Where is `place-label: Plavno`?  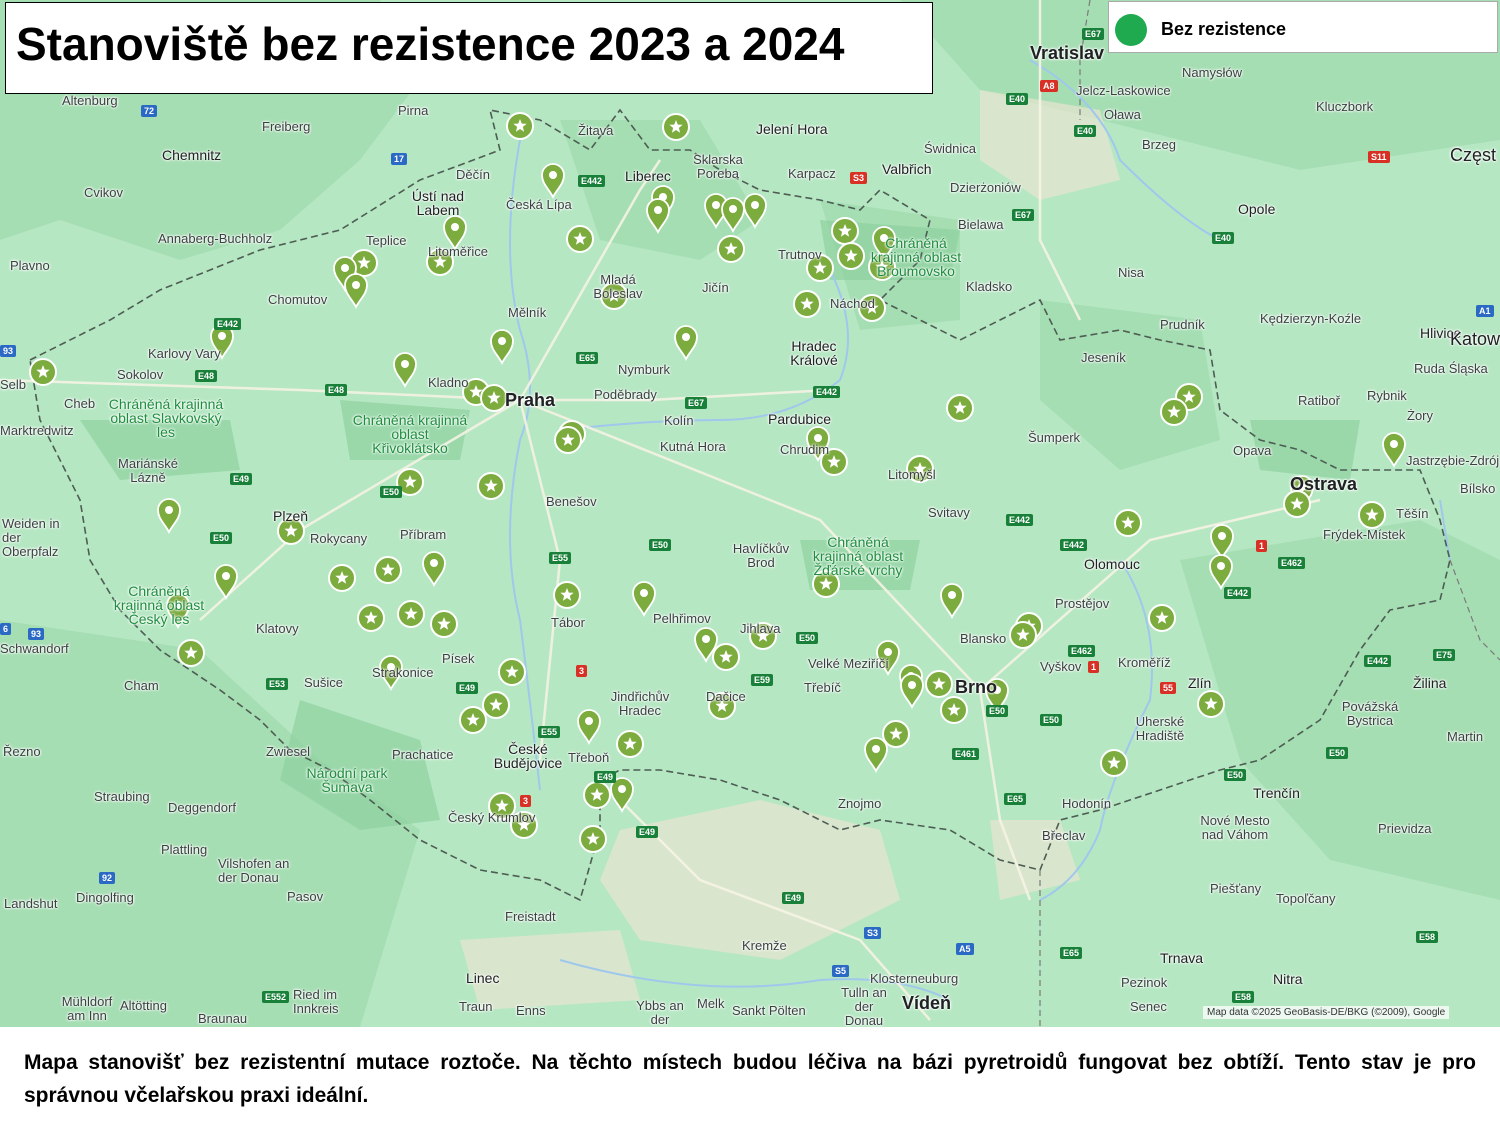
place-label: Plavno is located at coordinates (30, 265).